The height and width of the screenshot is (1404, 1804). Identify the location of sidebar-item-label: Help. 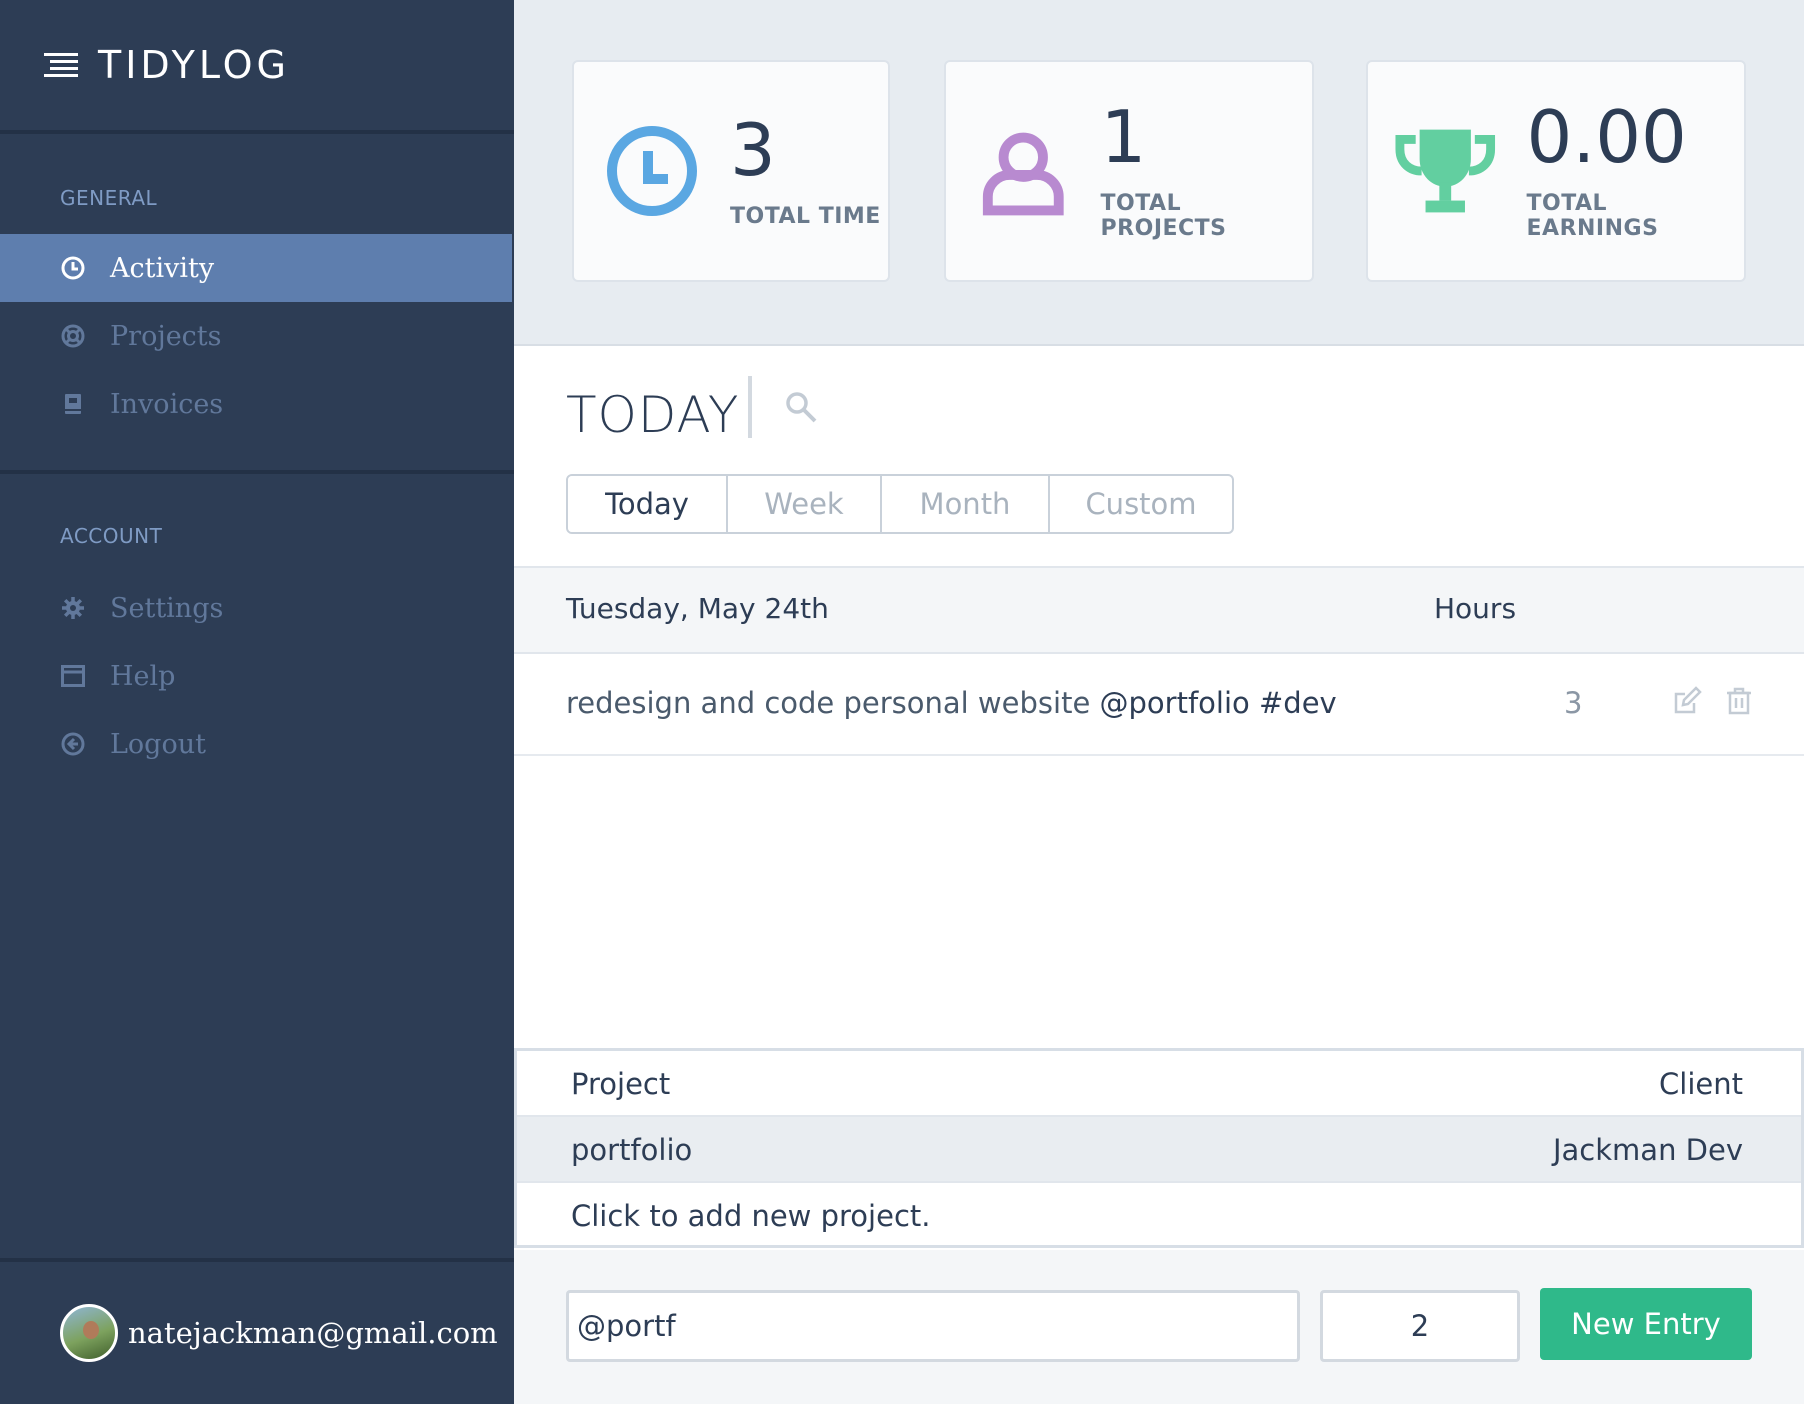
(143, 676).